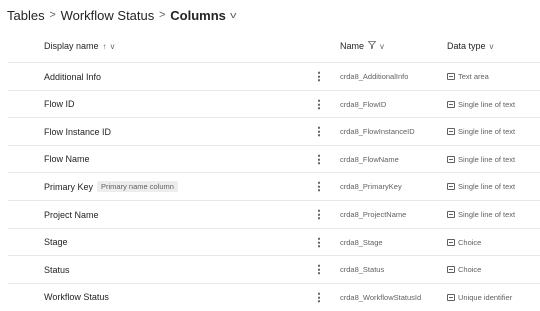 The image size is (540, 311). What do you see at coordinates (270, 48) in the screenshot?
I see `column-header-row: Display name ↑ v Name v Data type v` at bounding box center [270, 48].